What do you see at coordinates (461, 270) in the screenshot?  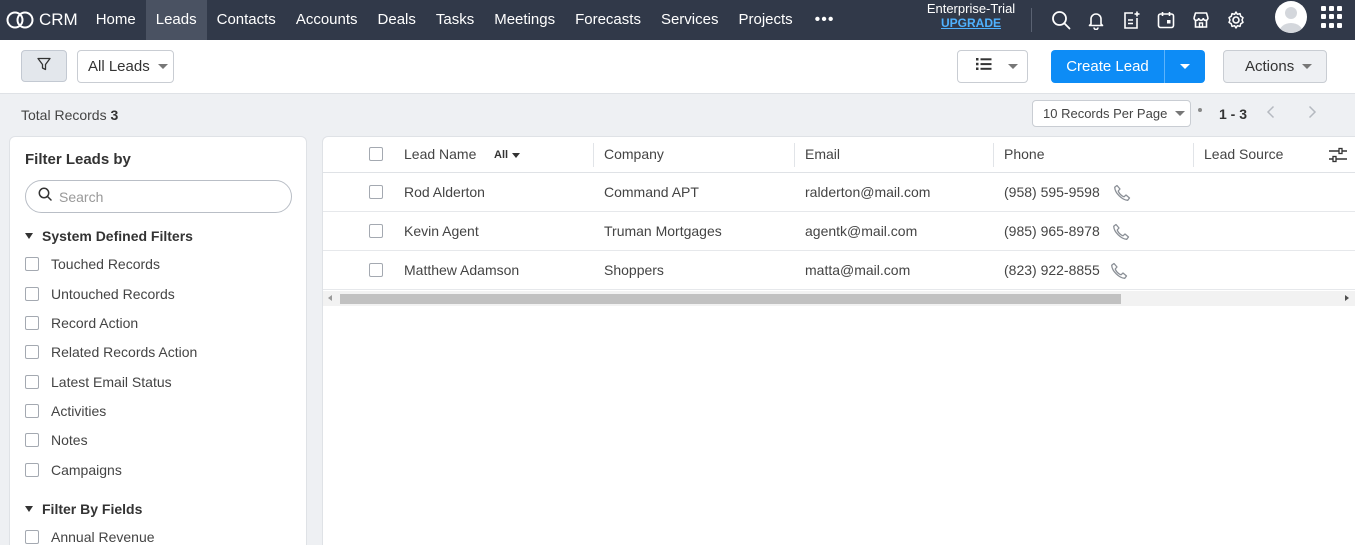 I see `lead-name-cell: Matthew Adamson` at bounding box center [461, 270].